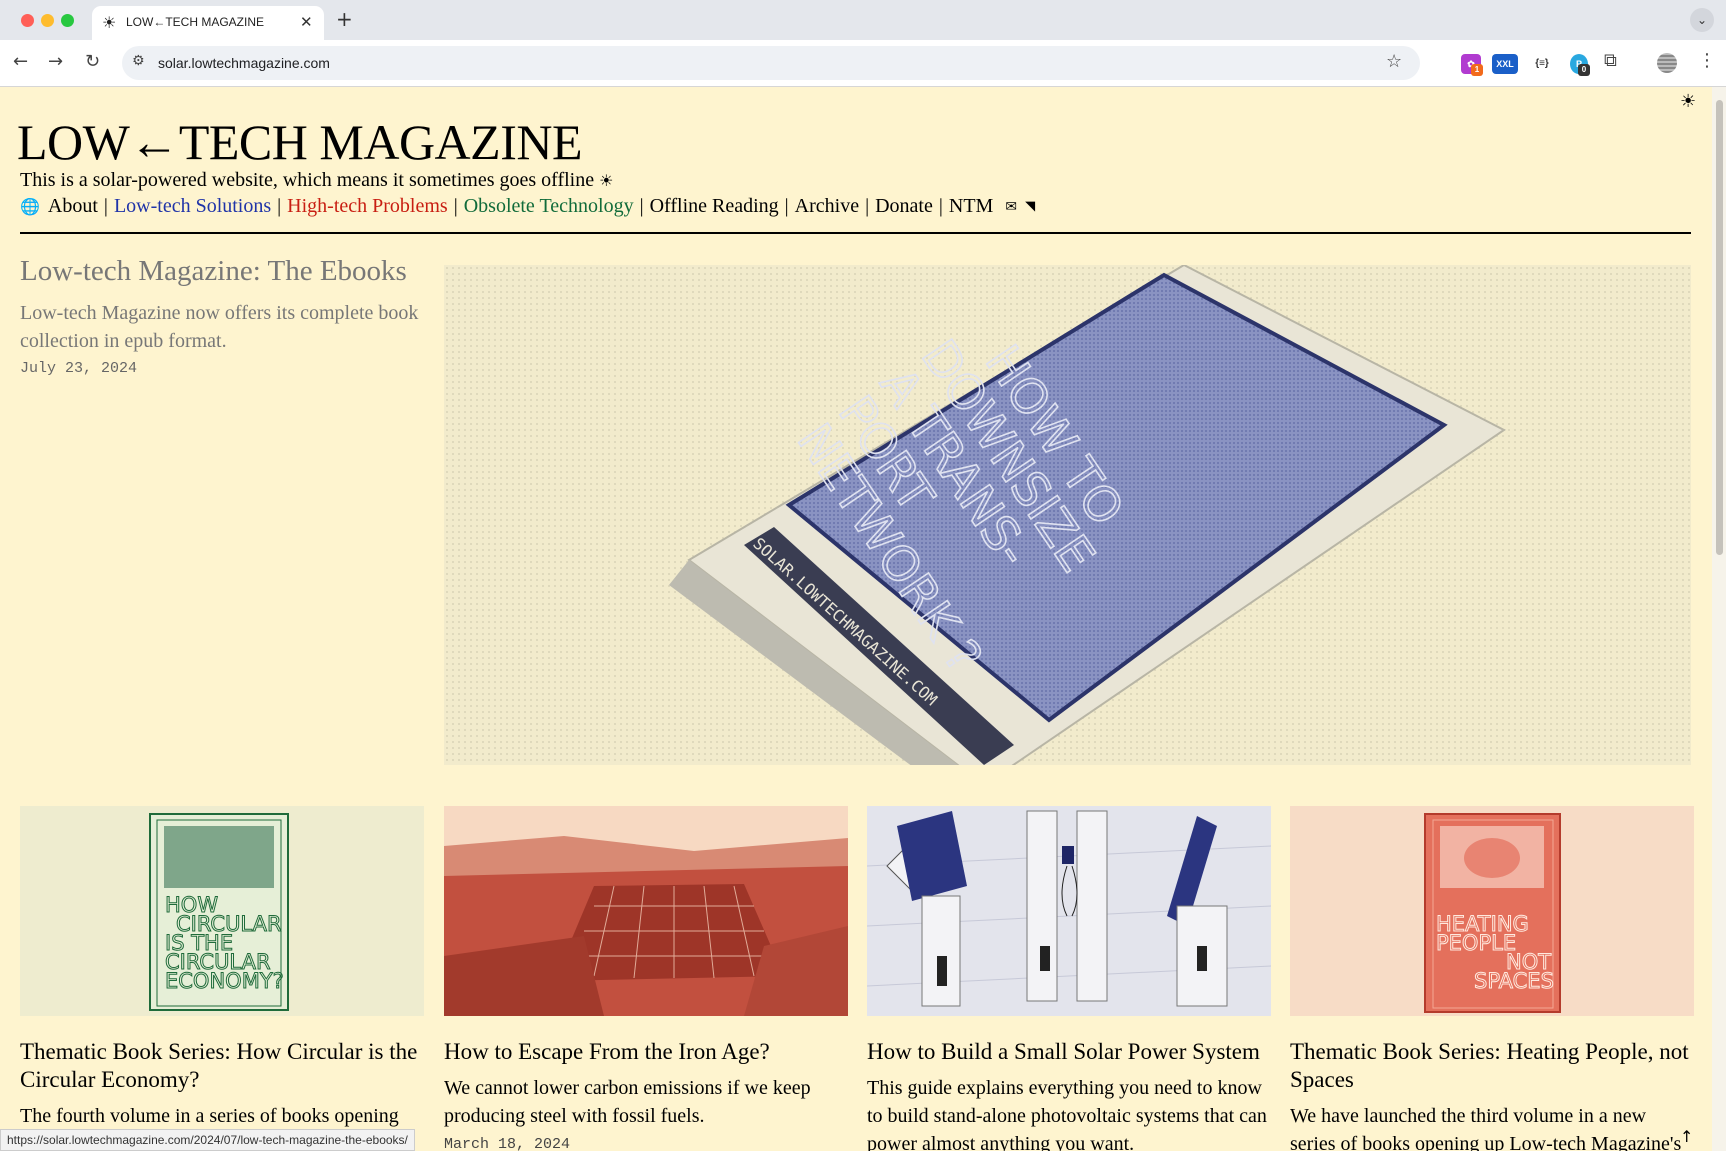 This screenshot has width=1726, height=1151. What do you see at coordinates (507, 1143) in the screenshot?
I see `card-date: March 18, 2024` at bounding box center [507, 1143].